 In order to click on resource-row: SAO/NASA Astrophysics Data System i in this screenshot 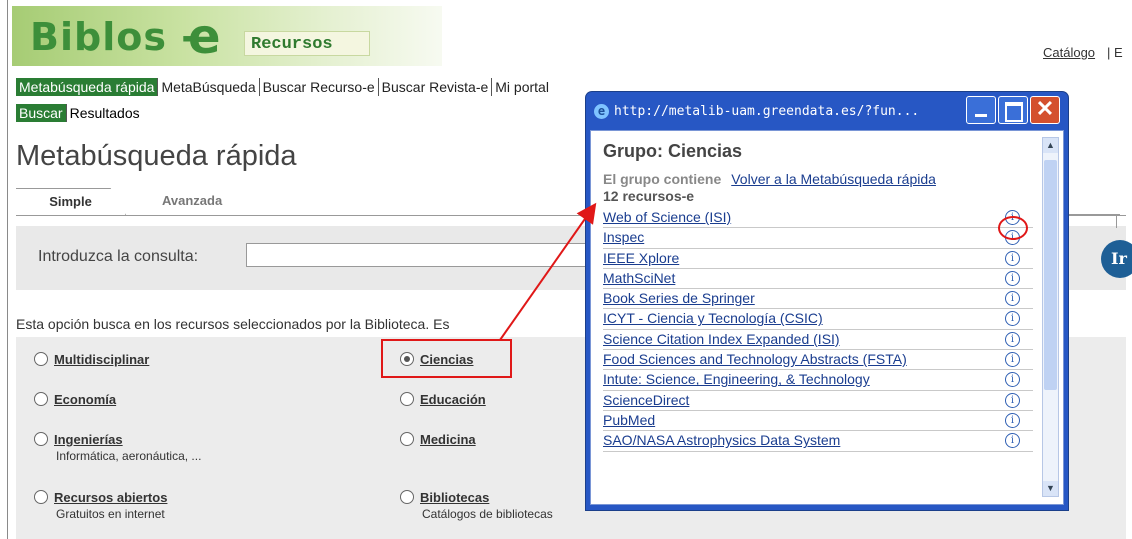, I will do `click(818, 441)`.